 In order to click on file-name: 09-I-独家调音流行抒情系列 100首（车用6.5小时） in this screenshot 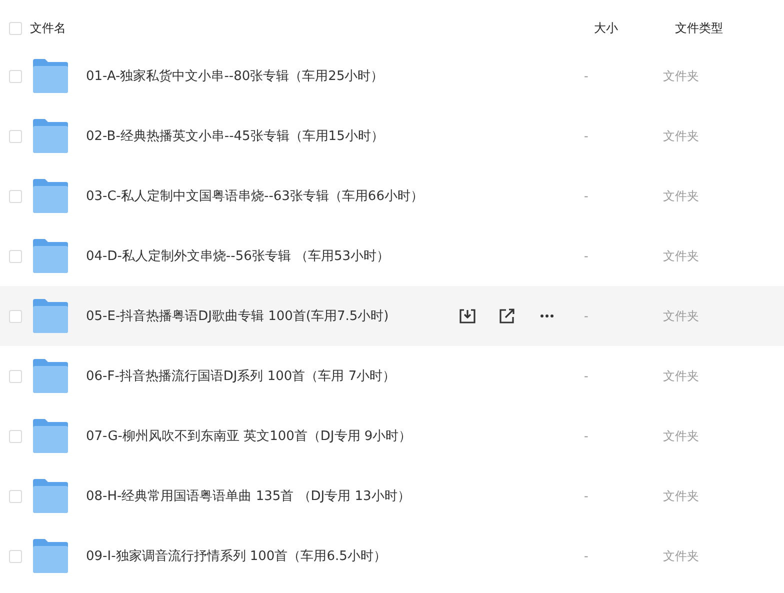, I will do `click(272, 556)`.